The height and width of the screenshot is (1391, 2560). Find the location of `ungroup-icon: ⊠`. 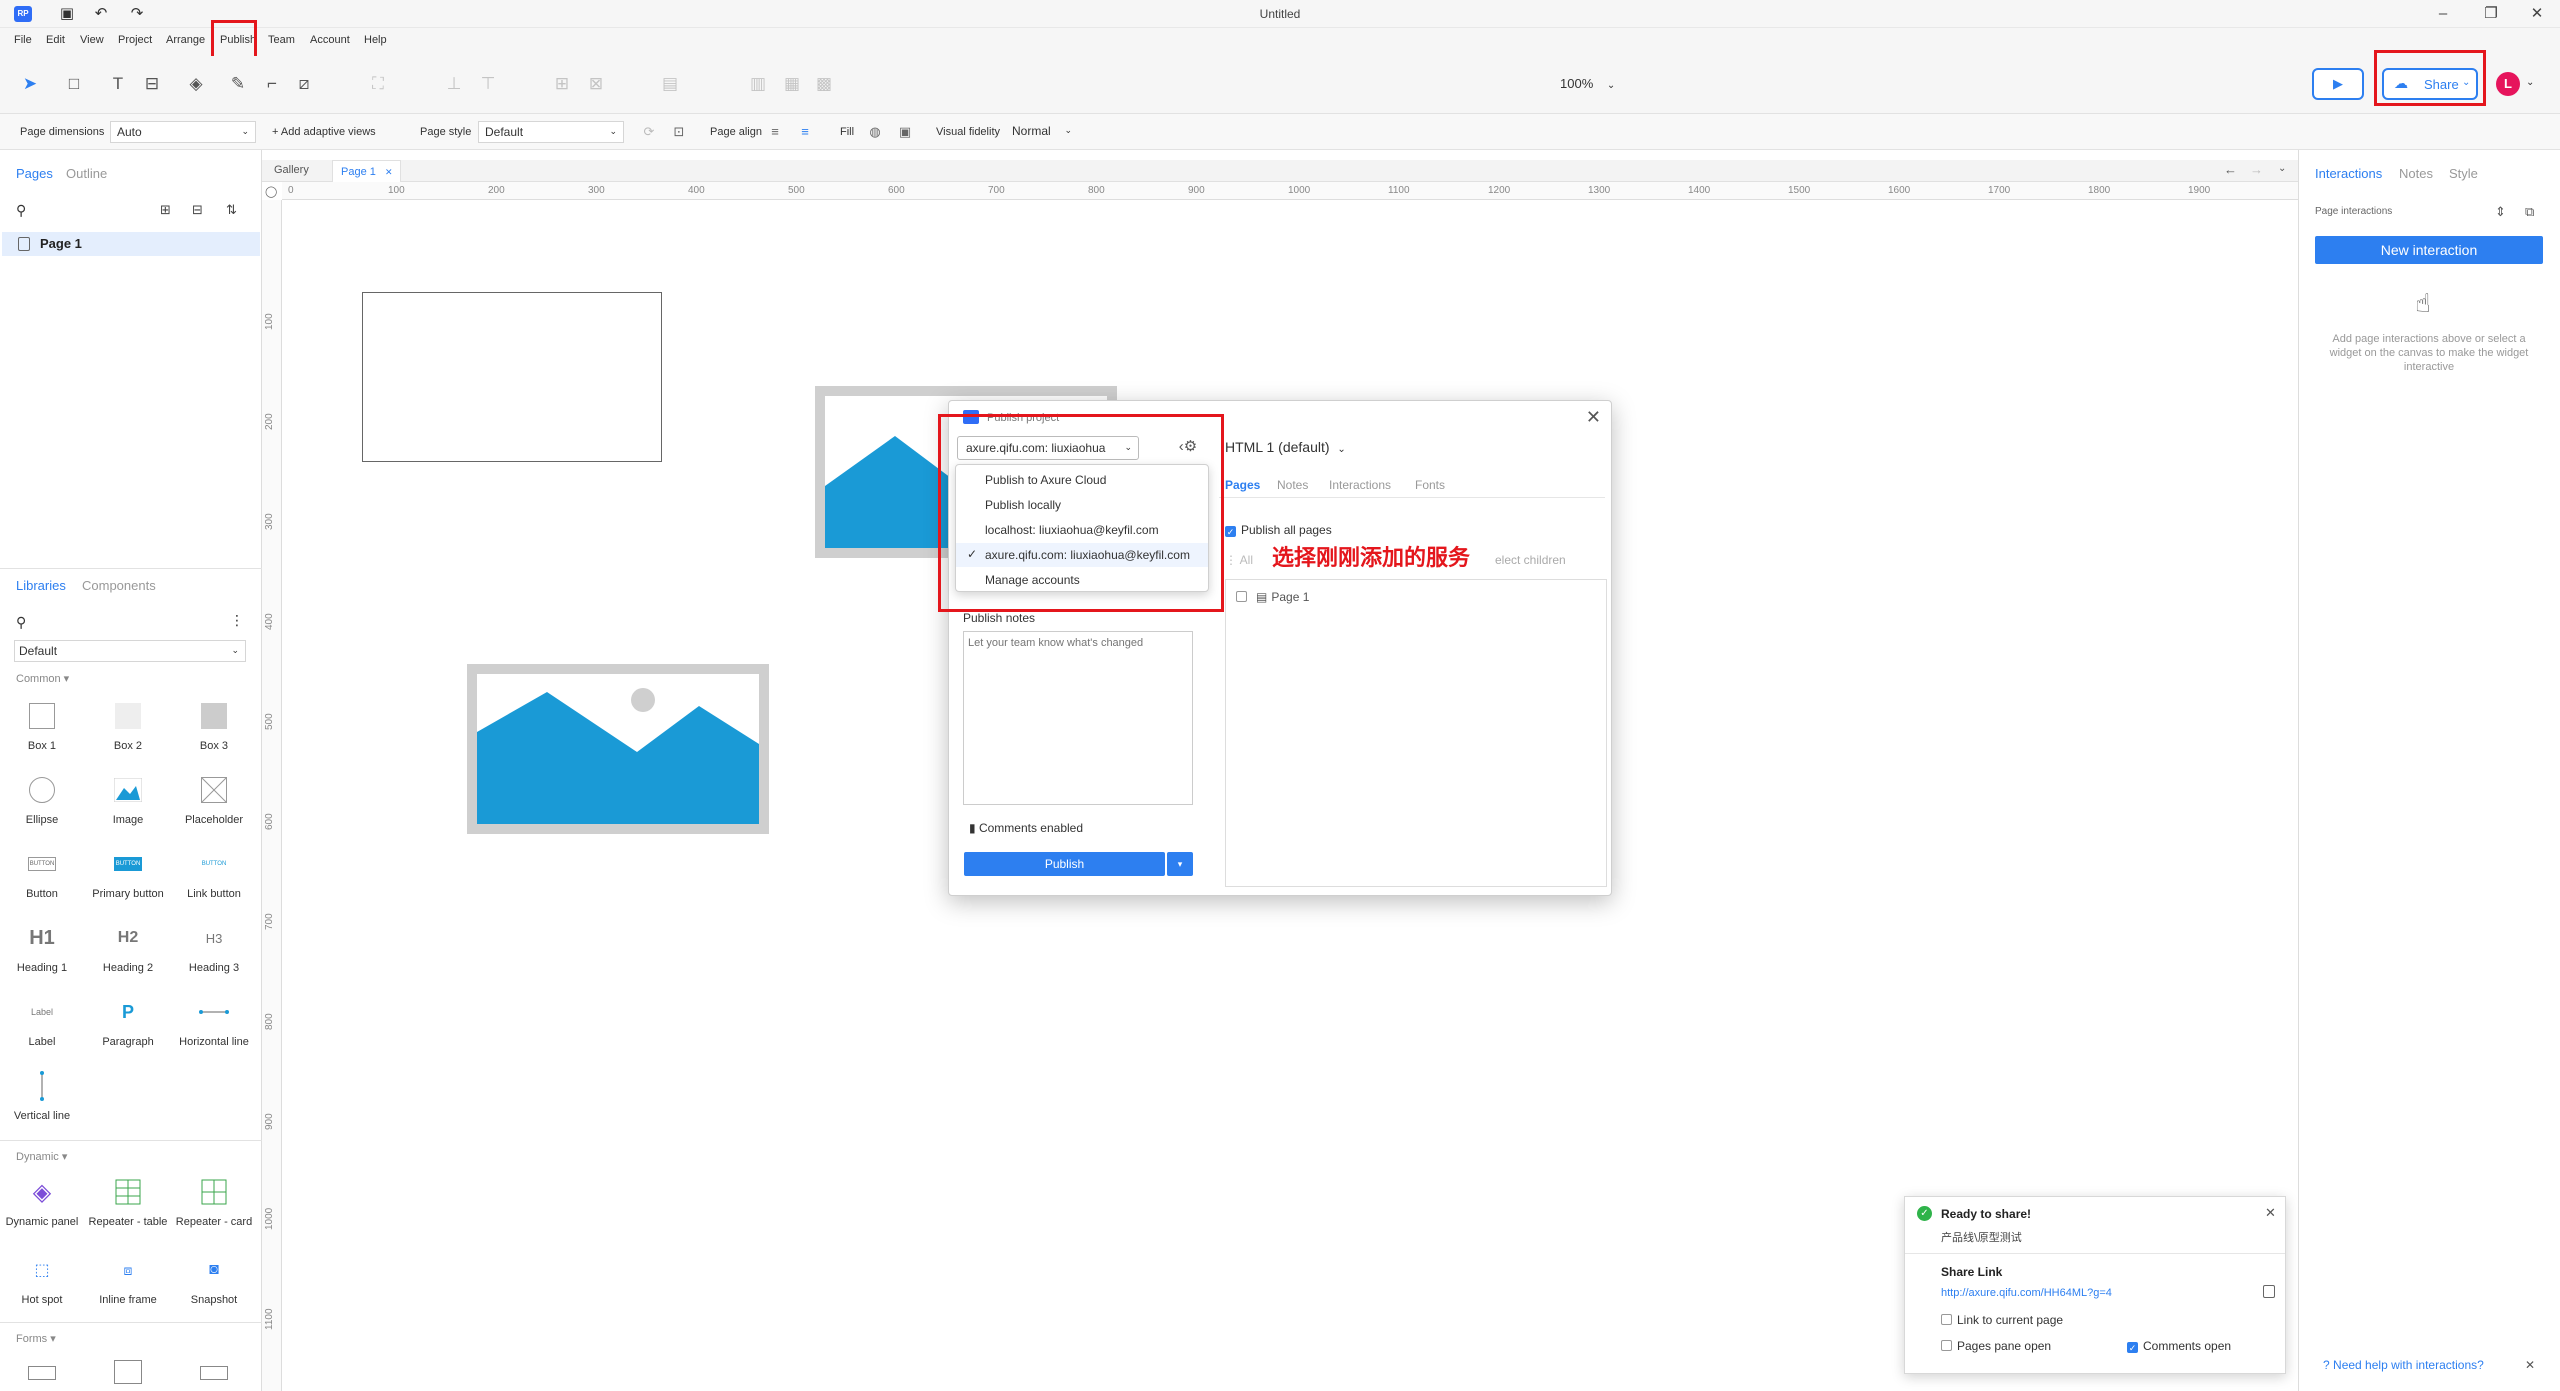

ungroup-icon: ⊠ is located at coordinates (596, 84).